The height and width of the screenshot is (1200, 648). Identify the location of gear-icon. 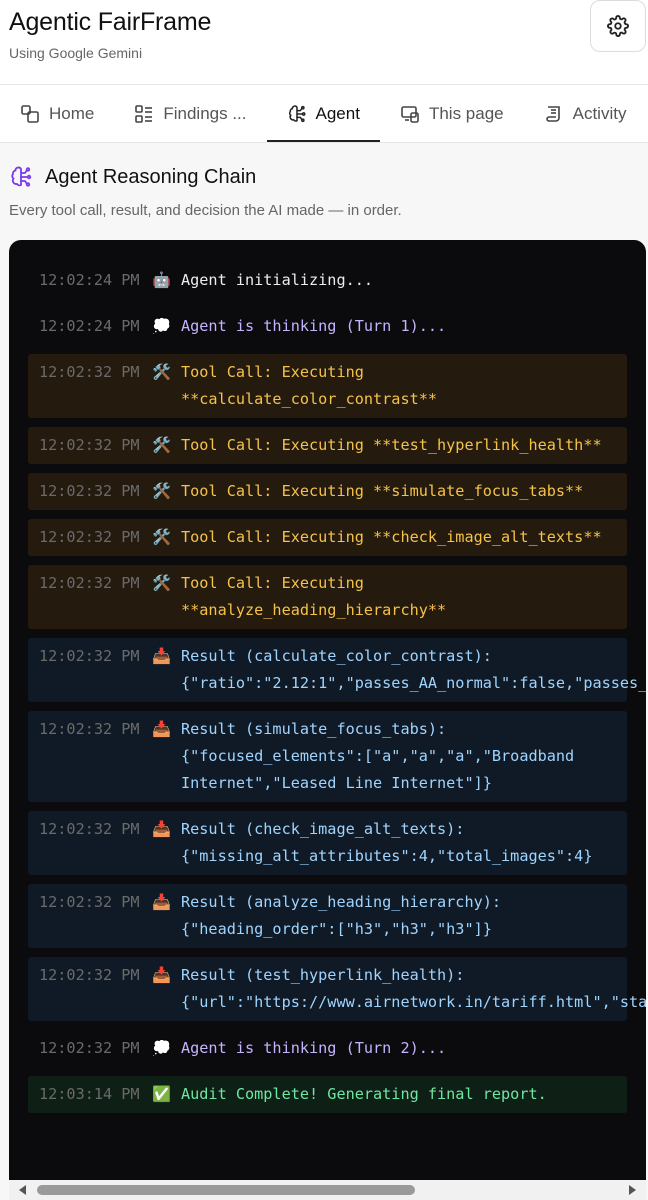
(618, 26).